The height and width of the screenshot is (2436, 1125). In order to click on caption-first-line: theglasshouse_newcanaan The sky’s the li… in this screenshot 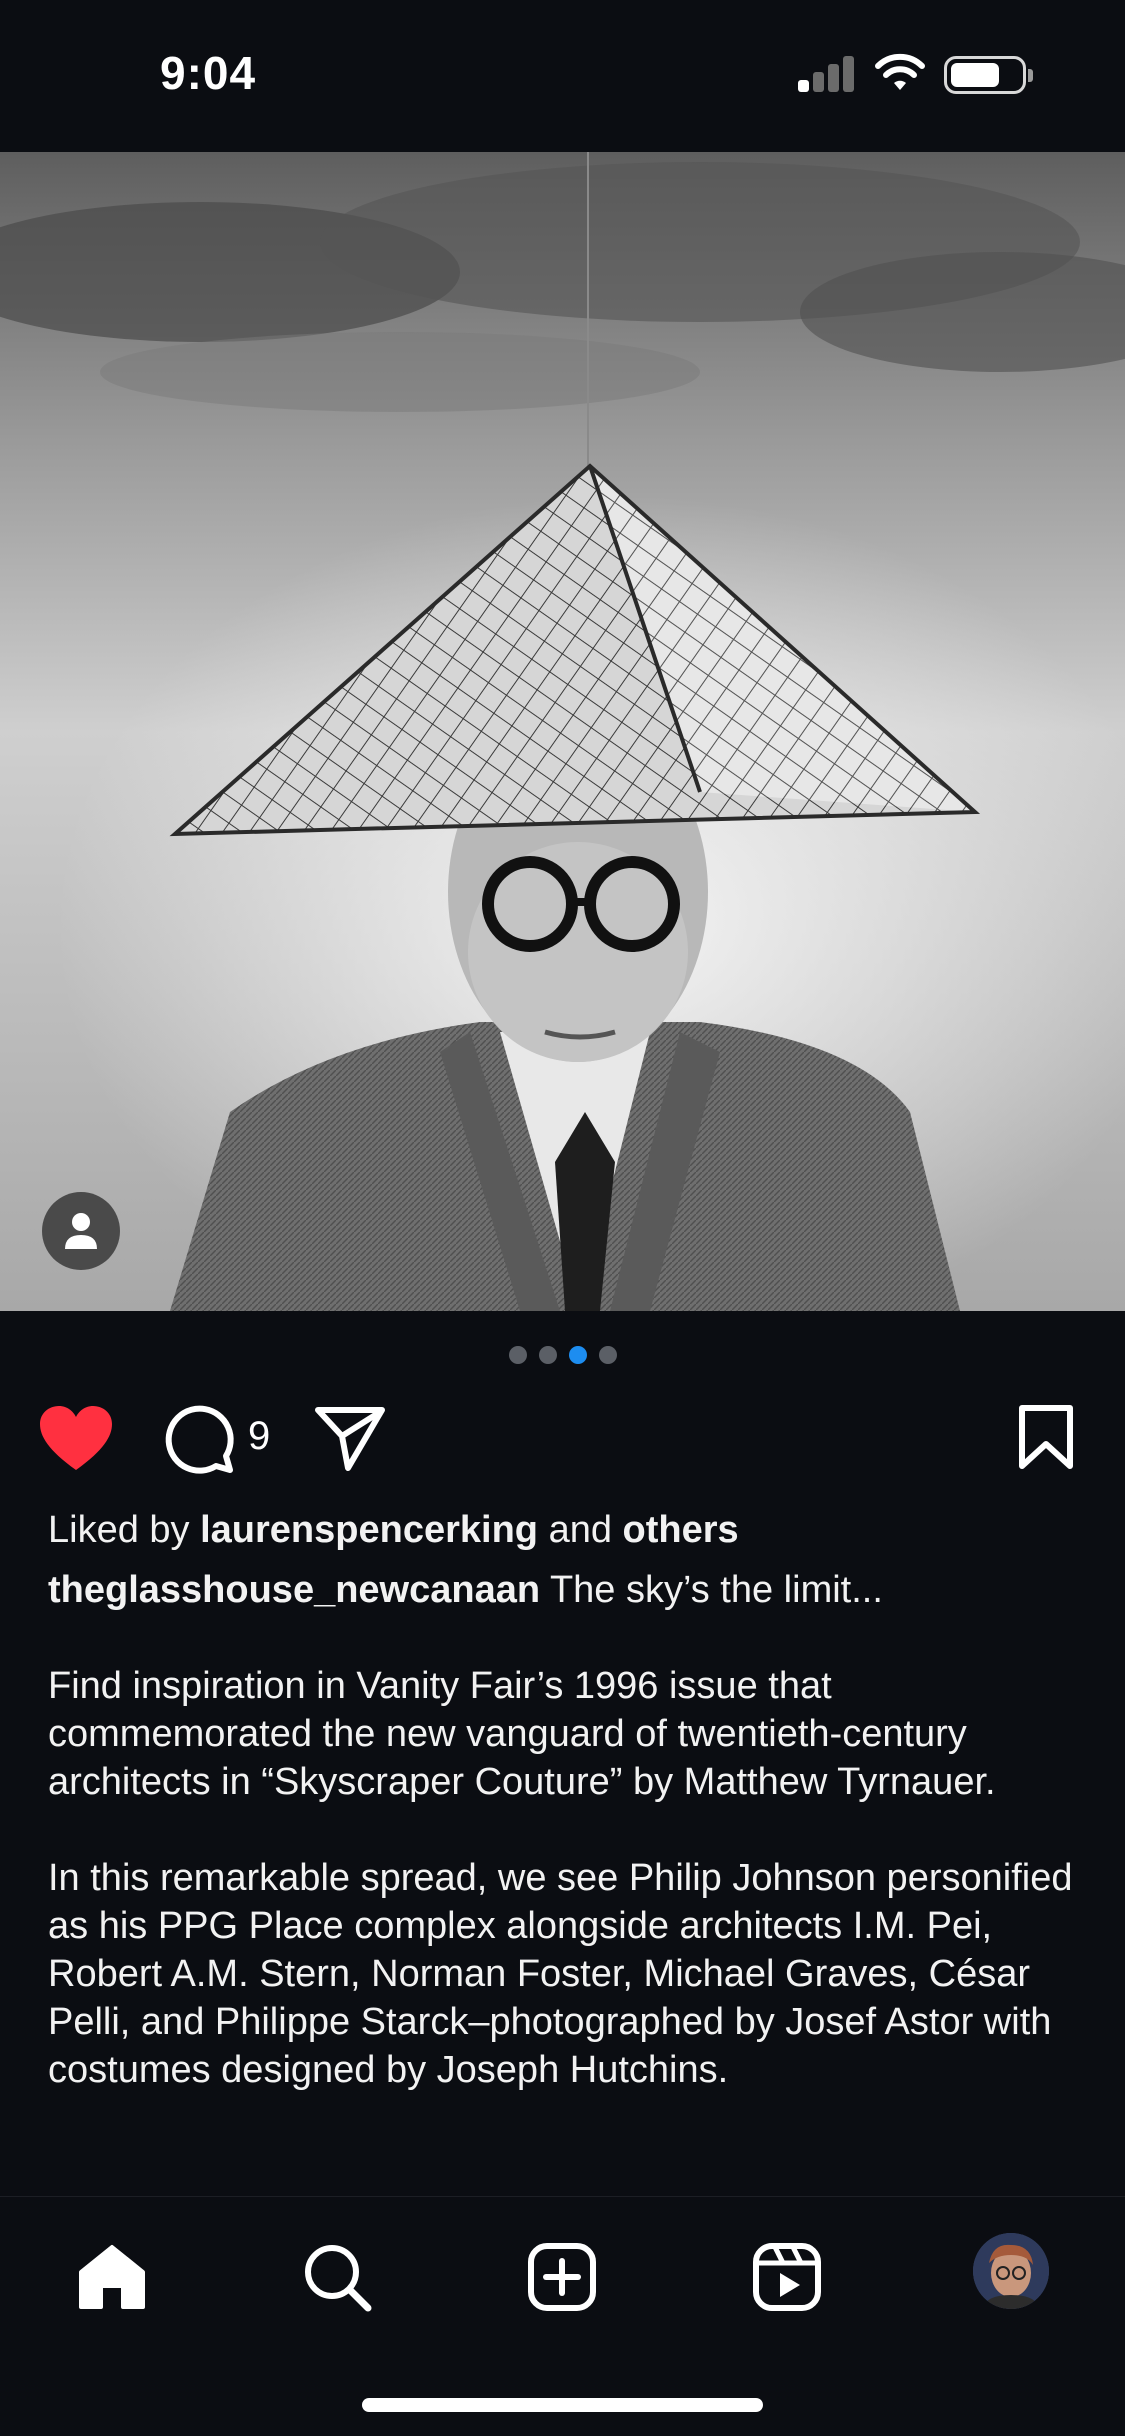, I will do `click(568, 1590)`.